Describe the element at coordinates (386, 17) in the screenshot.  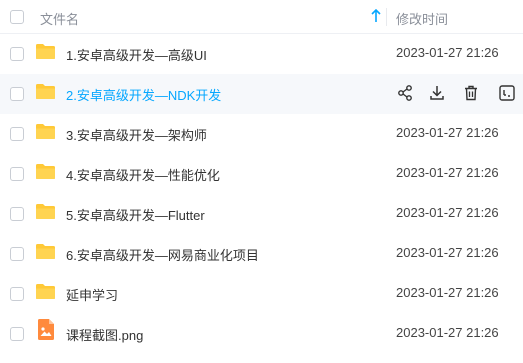
I see `column-divider` at that location.